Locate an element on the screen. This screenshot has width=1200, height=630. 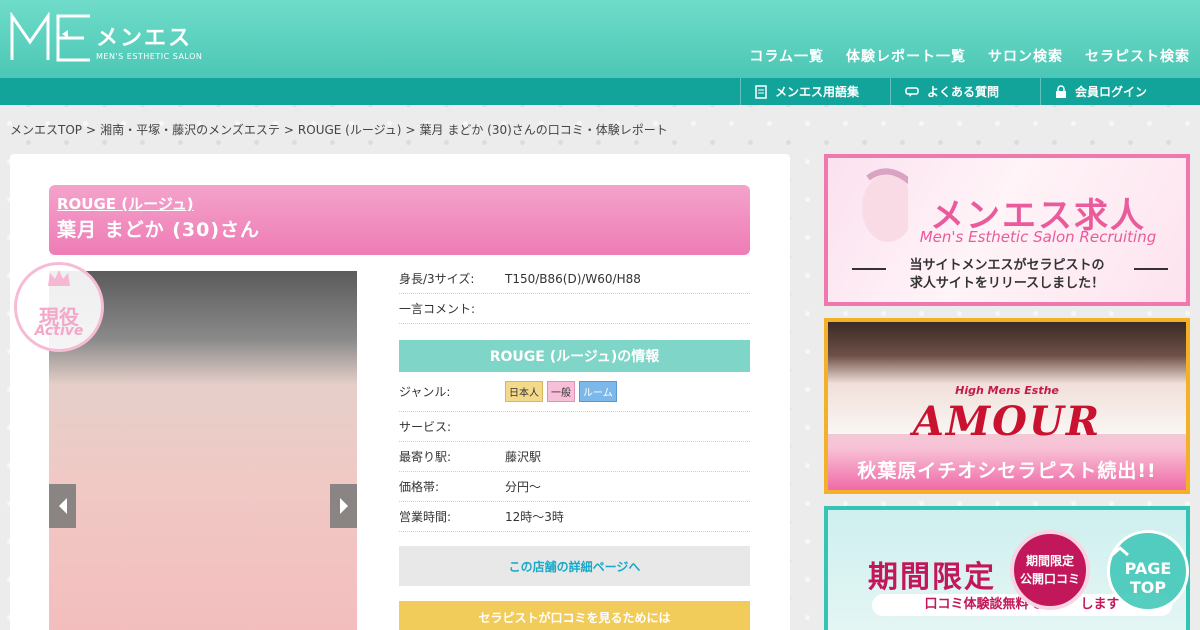
info-label: 最寄り駅: is located at coordinates (425, 457).